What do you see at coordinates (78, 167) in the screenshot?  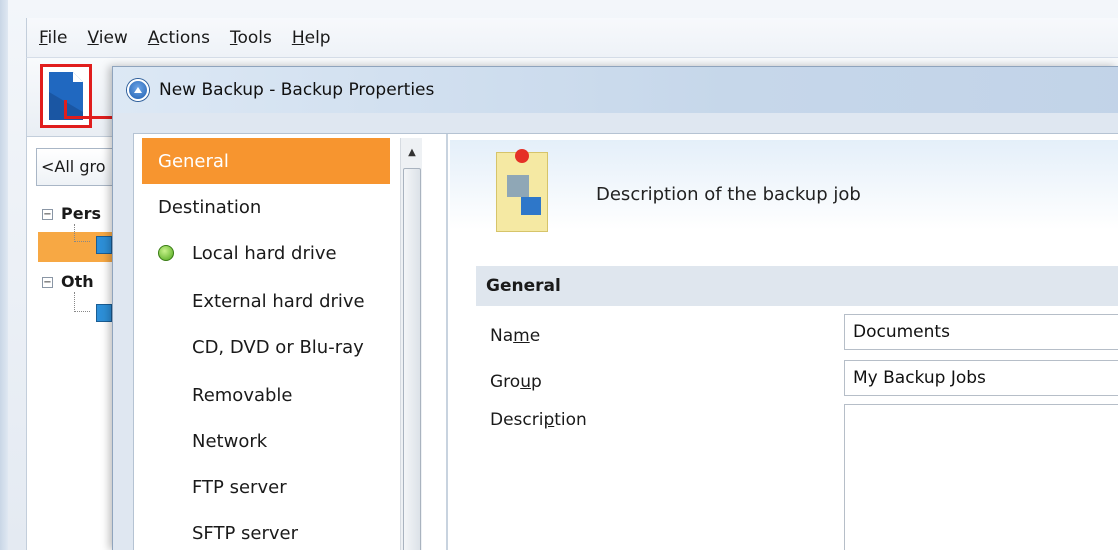 I see `group-filter-dropdown: <All gro` at bounding box center [78, 167].